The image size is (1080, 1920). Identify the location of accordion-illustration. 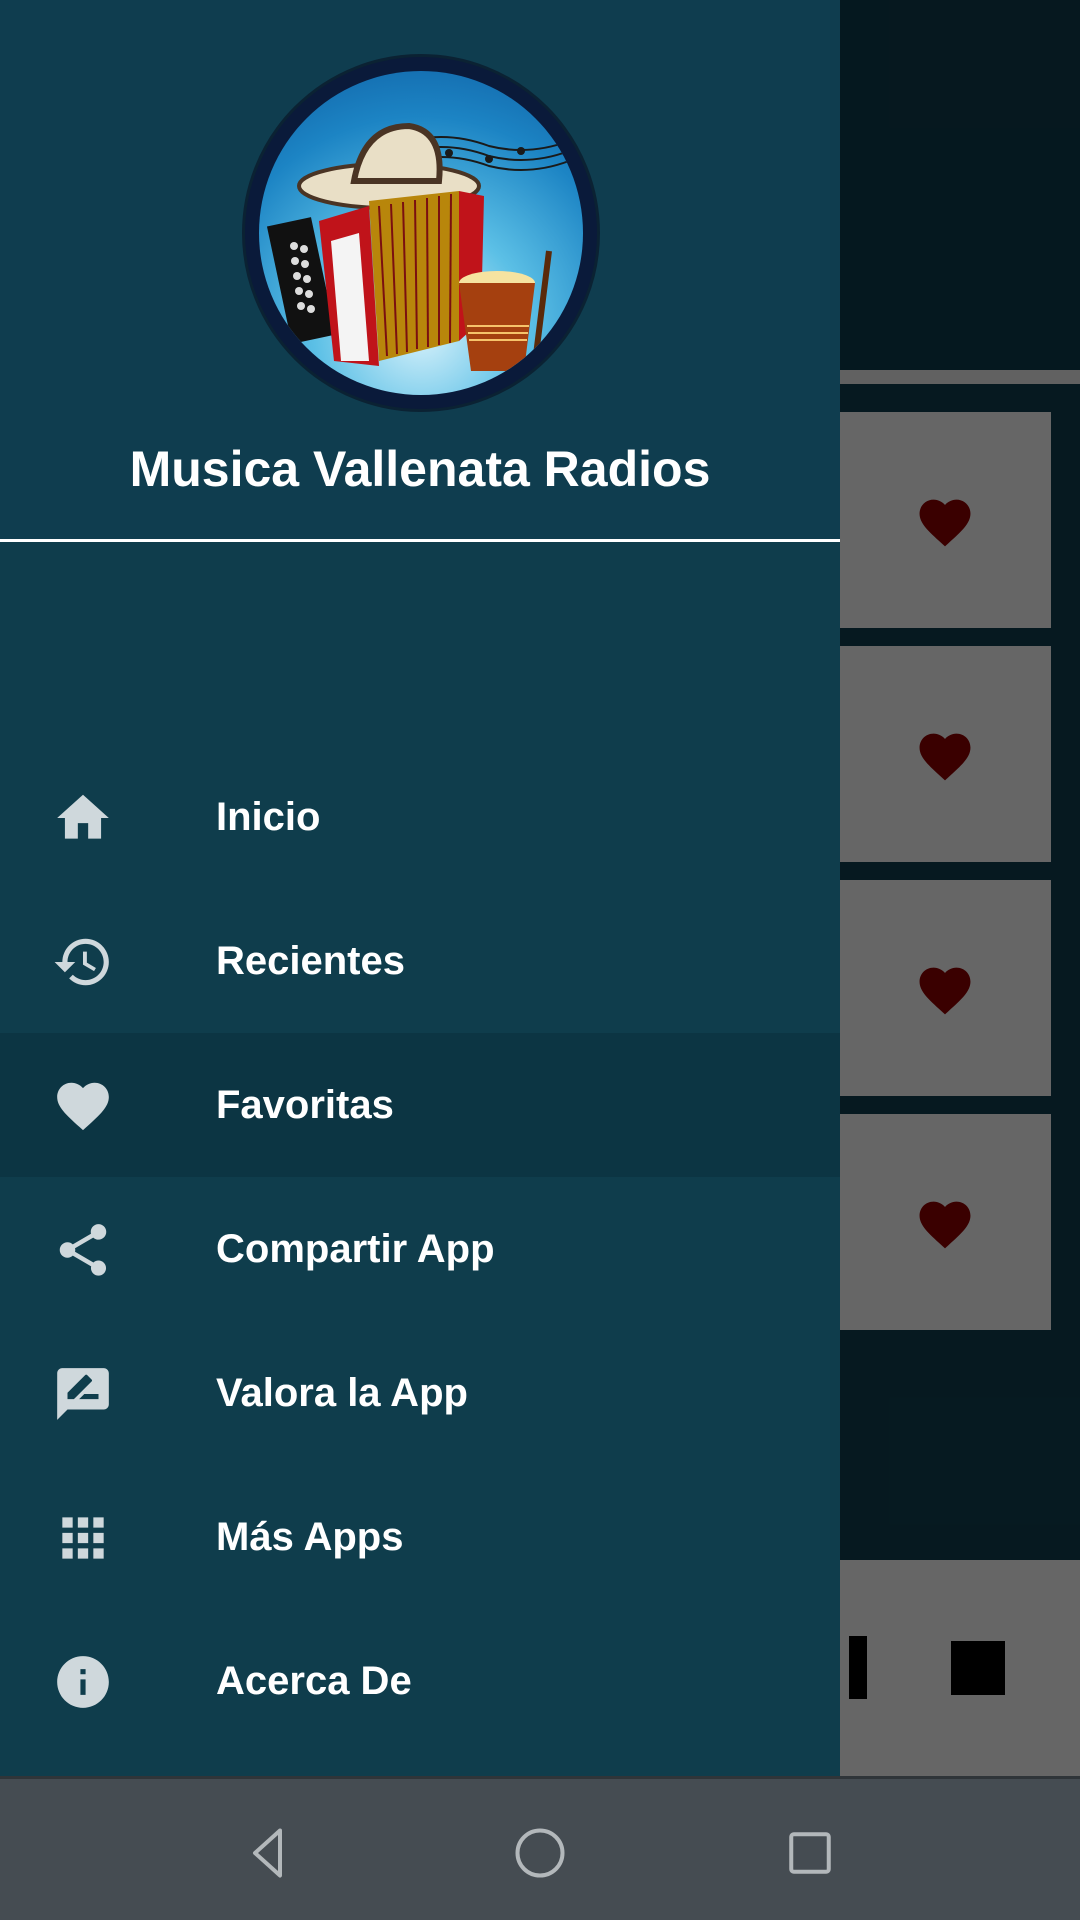
(418, 247).